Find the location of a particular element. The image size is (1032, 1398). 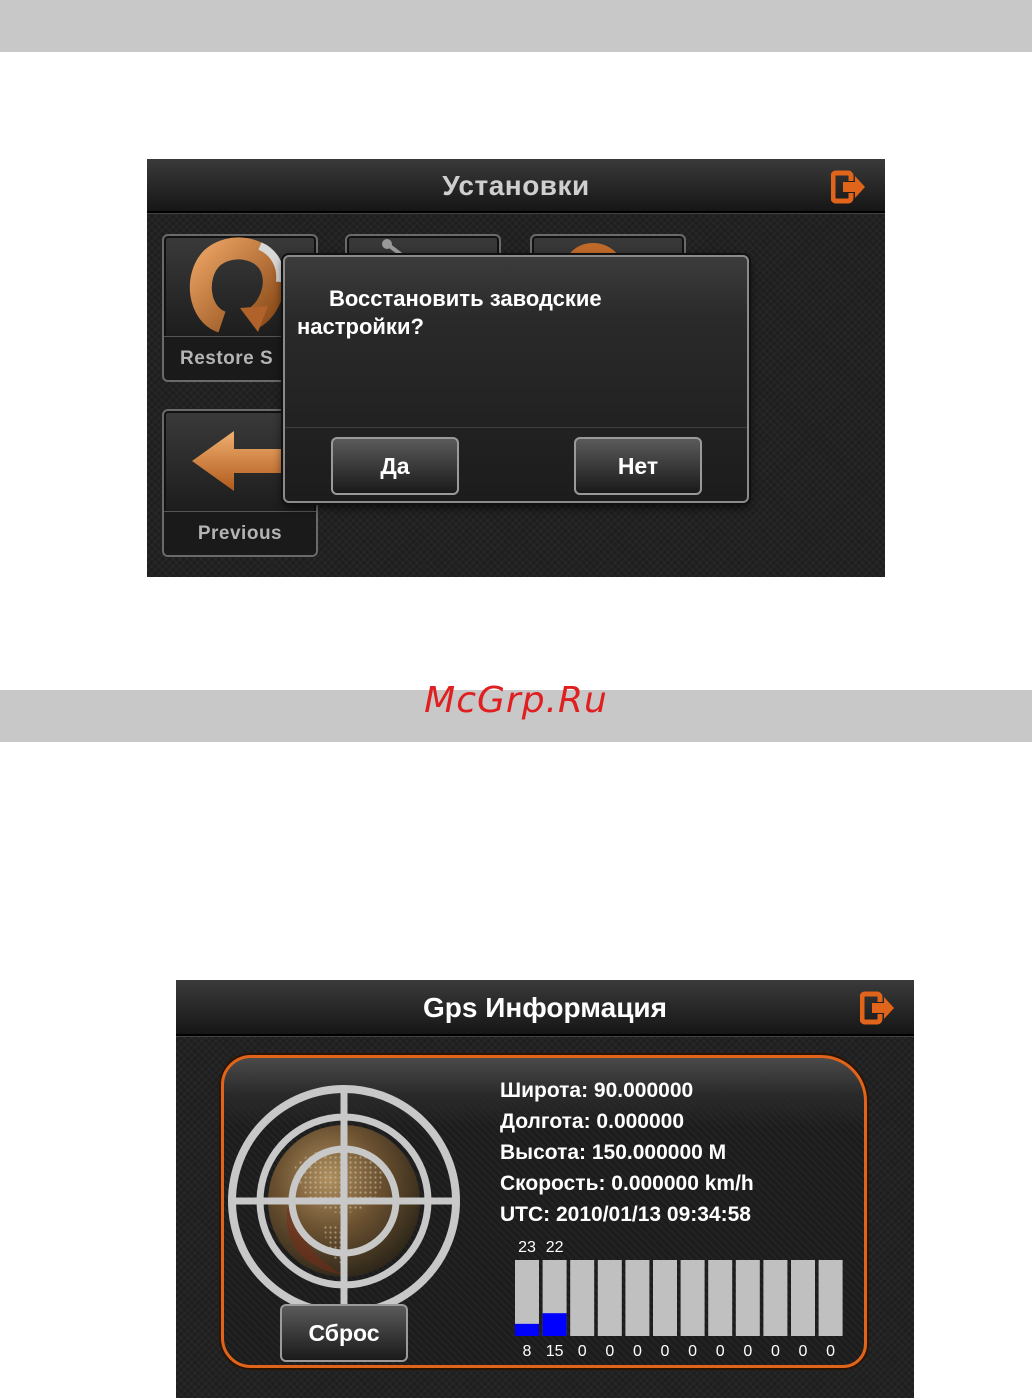

yes-button: Да is located at coordinates (395, 466).